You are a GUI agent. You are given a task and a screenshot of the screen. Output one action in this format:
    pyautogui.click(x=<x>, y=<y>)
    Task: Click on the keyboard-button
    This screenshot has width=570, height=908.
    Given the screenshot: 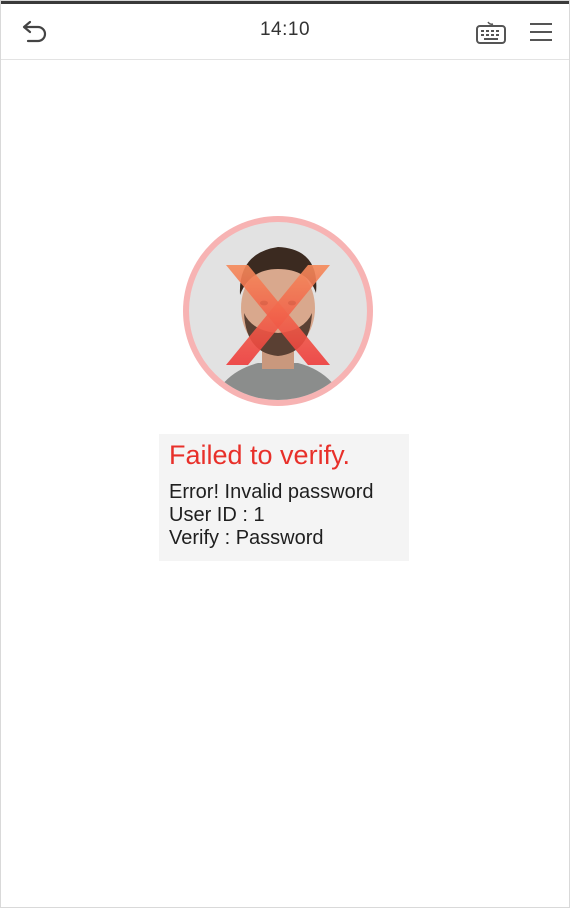 What is the action you would take?
    pyautogui.click(x=491, y=33)
    